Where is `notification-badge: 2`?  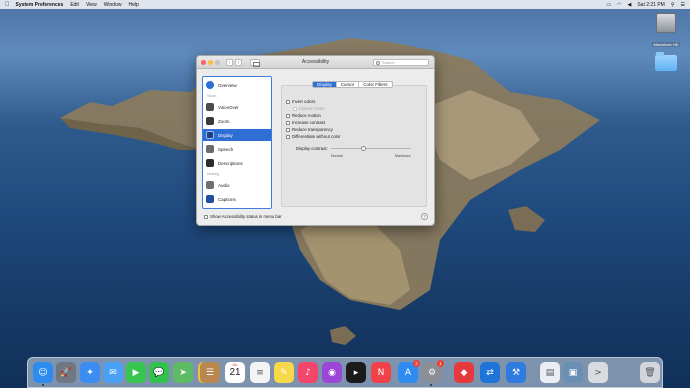 notification-badge: 2 is located at coordinates (416, 363).